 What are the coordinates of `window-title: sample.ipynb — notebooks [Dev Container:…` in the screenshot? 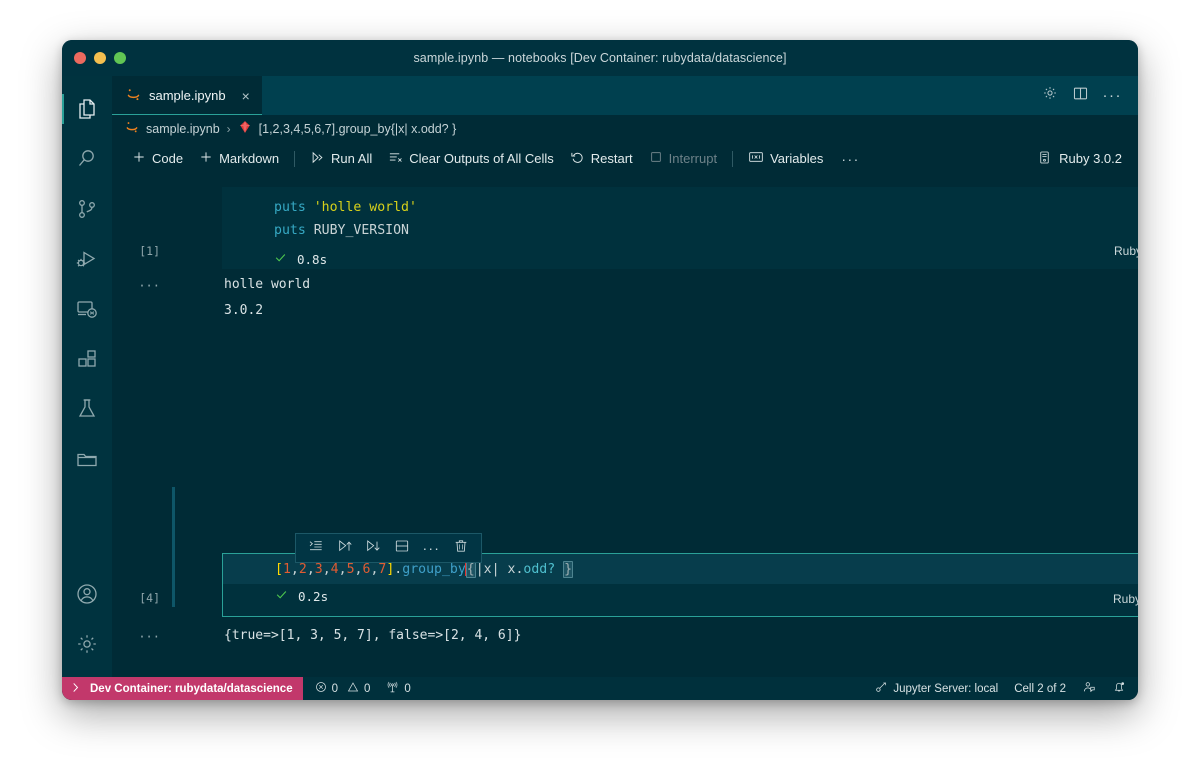 It's located at (600, 58).